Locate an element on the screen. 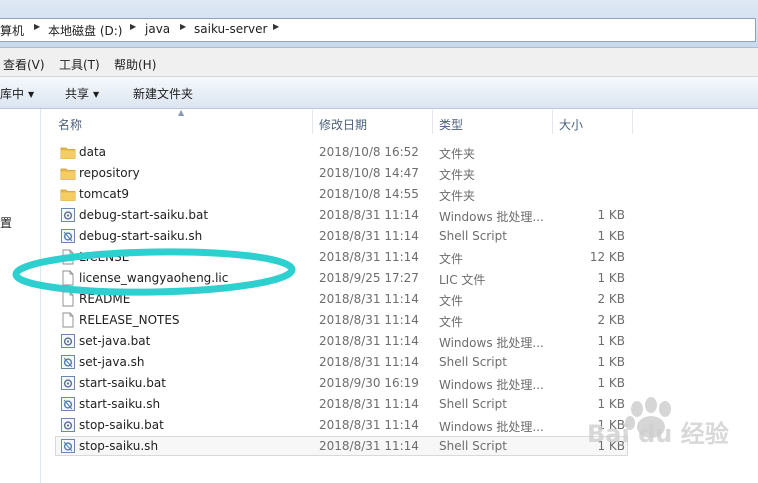 This screenshot has width=758, height=483. menu-help: 帮助(H) is located at coordinates (135, 64).